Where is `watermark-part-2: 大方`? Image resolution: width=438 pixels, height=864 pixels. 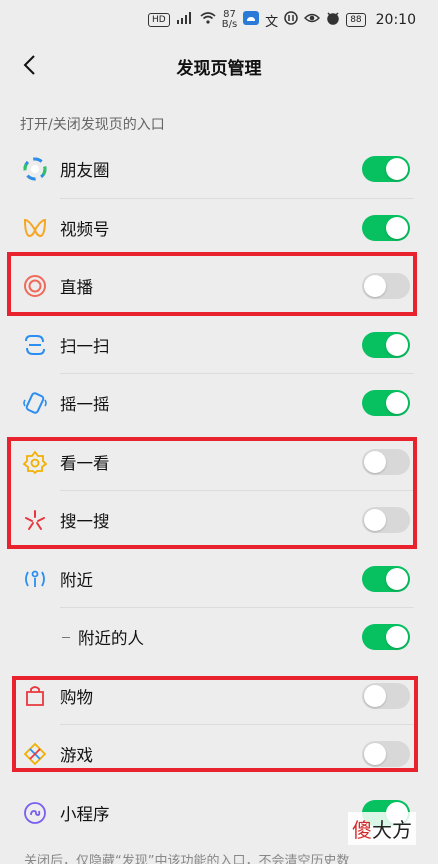 watermark-part-2: 大方 is located at coordinates (392, 830).